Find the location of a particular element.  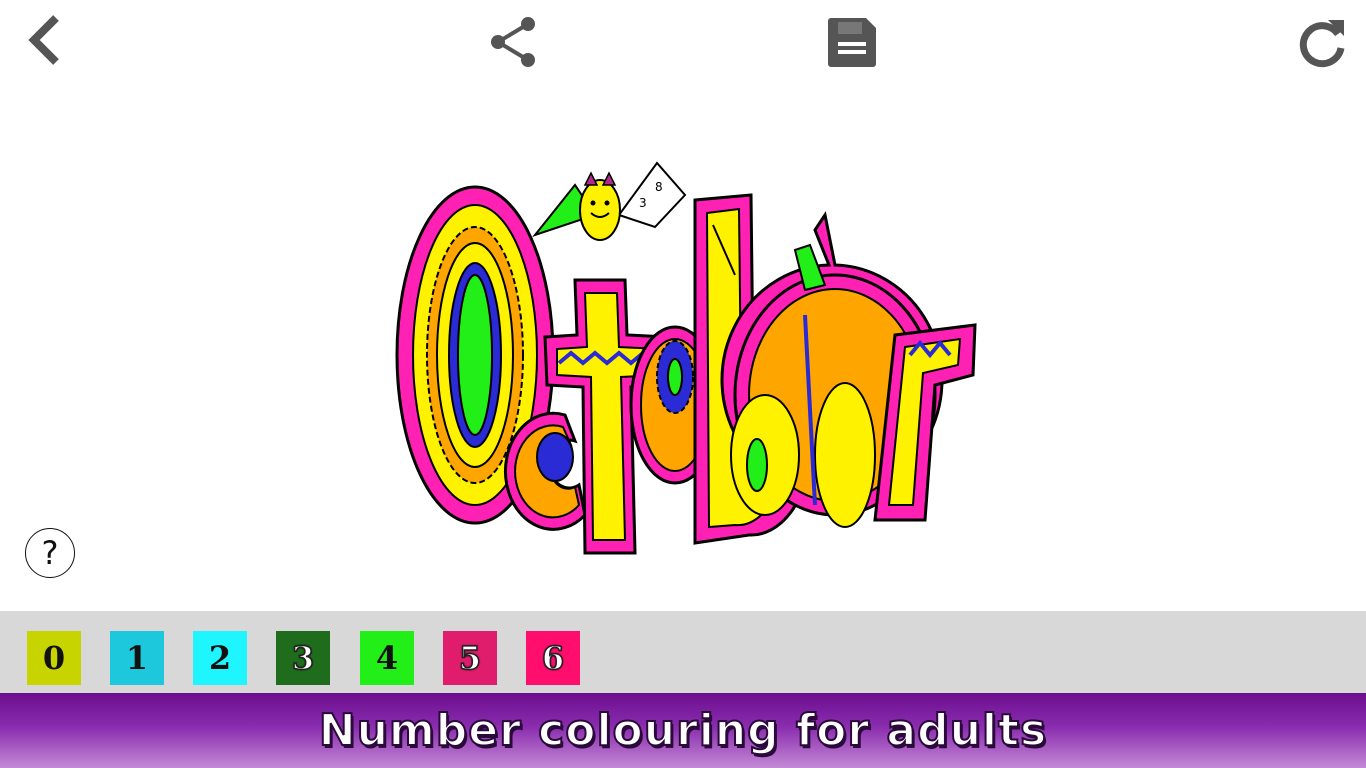

color-palette: 0123456 is located at coordinates (683, 652).